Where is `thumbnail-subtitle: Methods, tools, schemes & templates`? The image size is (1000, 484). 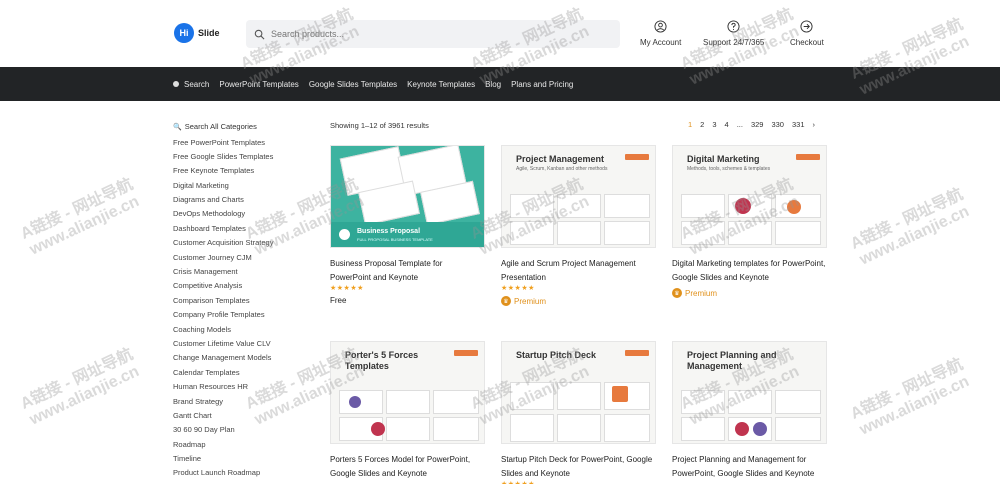
thumbnail-subtitle: Methods, tools, schemes & templates is located at coordinates (729, 169).